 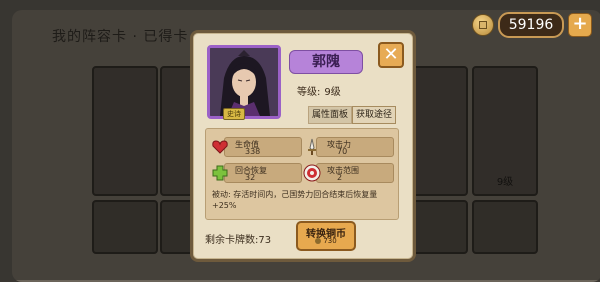 What do you see at coordinates (330, 241) in the screenshot?
I see `convert-cost-value: 730` at bounding box center [330, 241].